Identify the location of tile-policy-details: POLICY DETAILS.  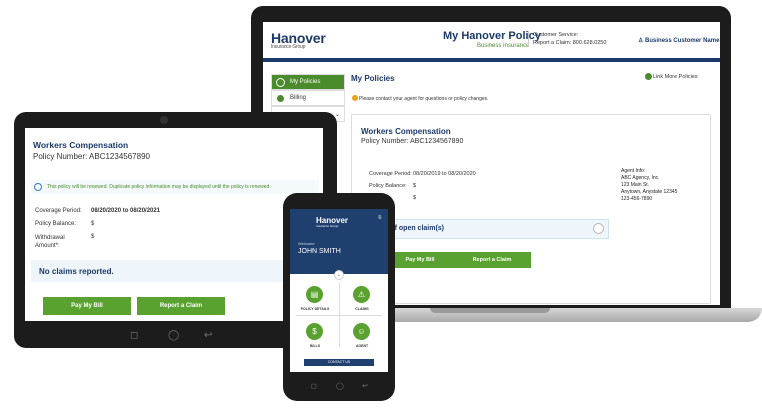
(315, 309).